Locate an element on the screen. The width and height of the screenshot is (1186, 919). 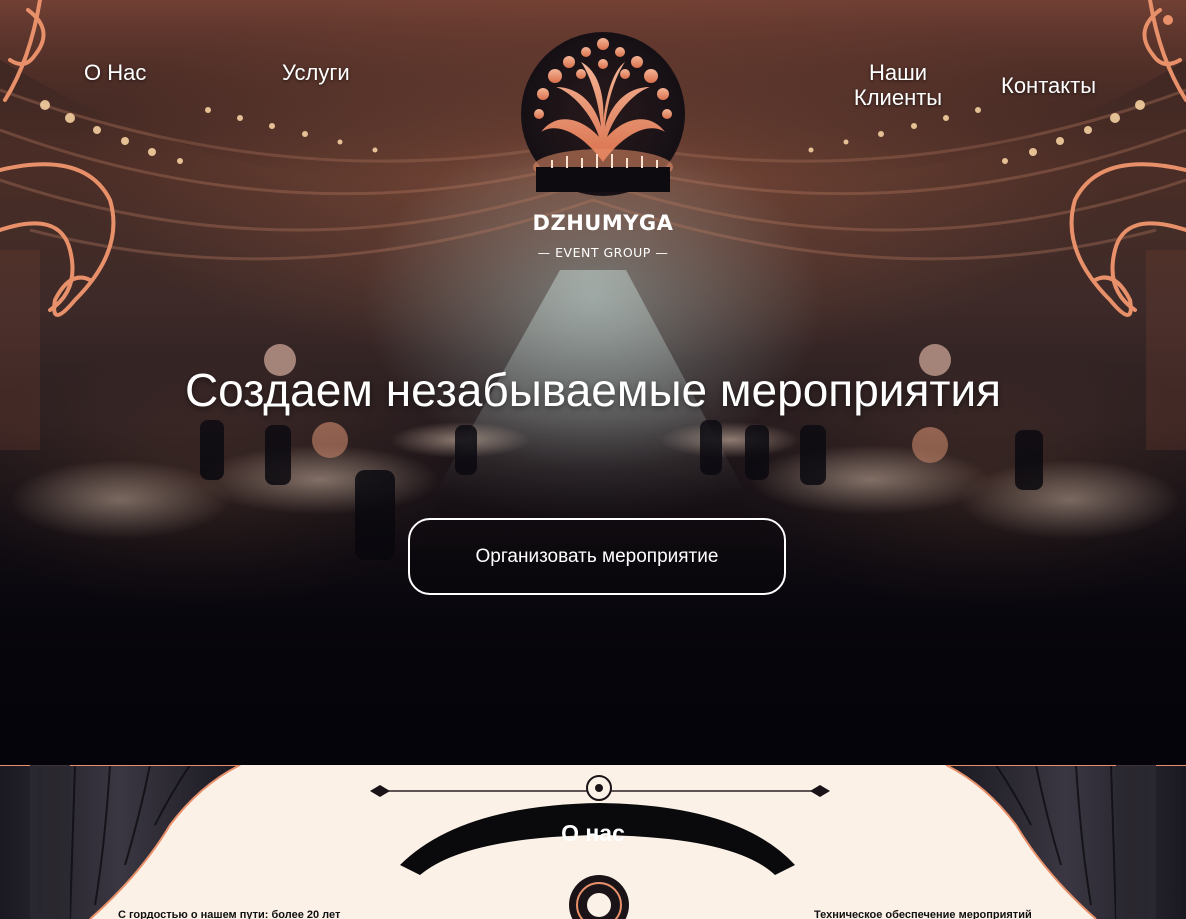
about-left-text: С гордостью о нашем пути: более 20 лет is located at coordinates (229, 914).